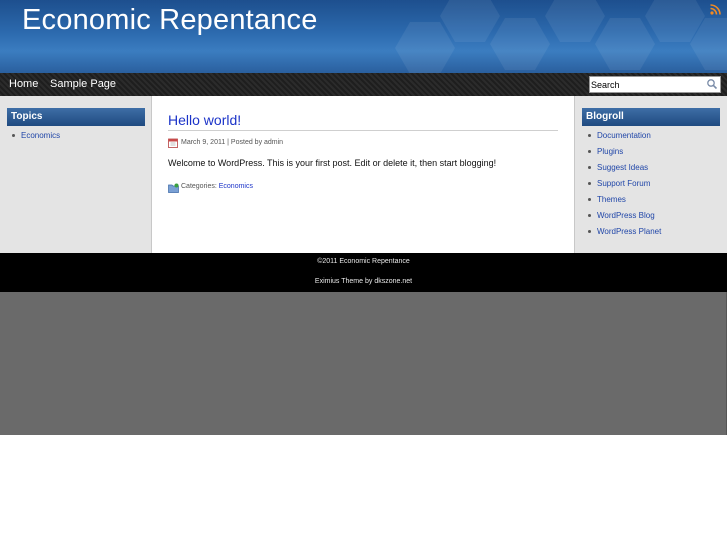 This screenshot has width=727, height=545. I want to click on blogroll-item-wordpress-blog: WordPress Blog, so click(623, 219).